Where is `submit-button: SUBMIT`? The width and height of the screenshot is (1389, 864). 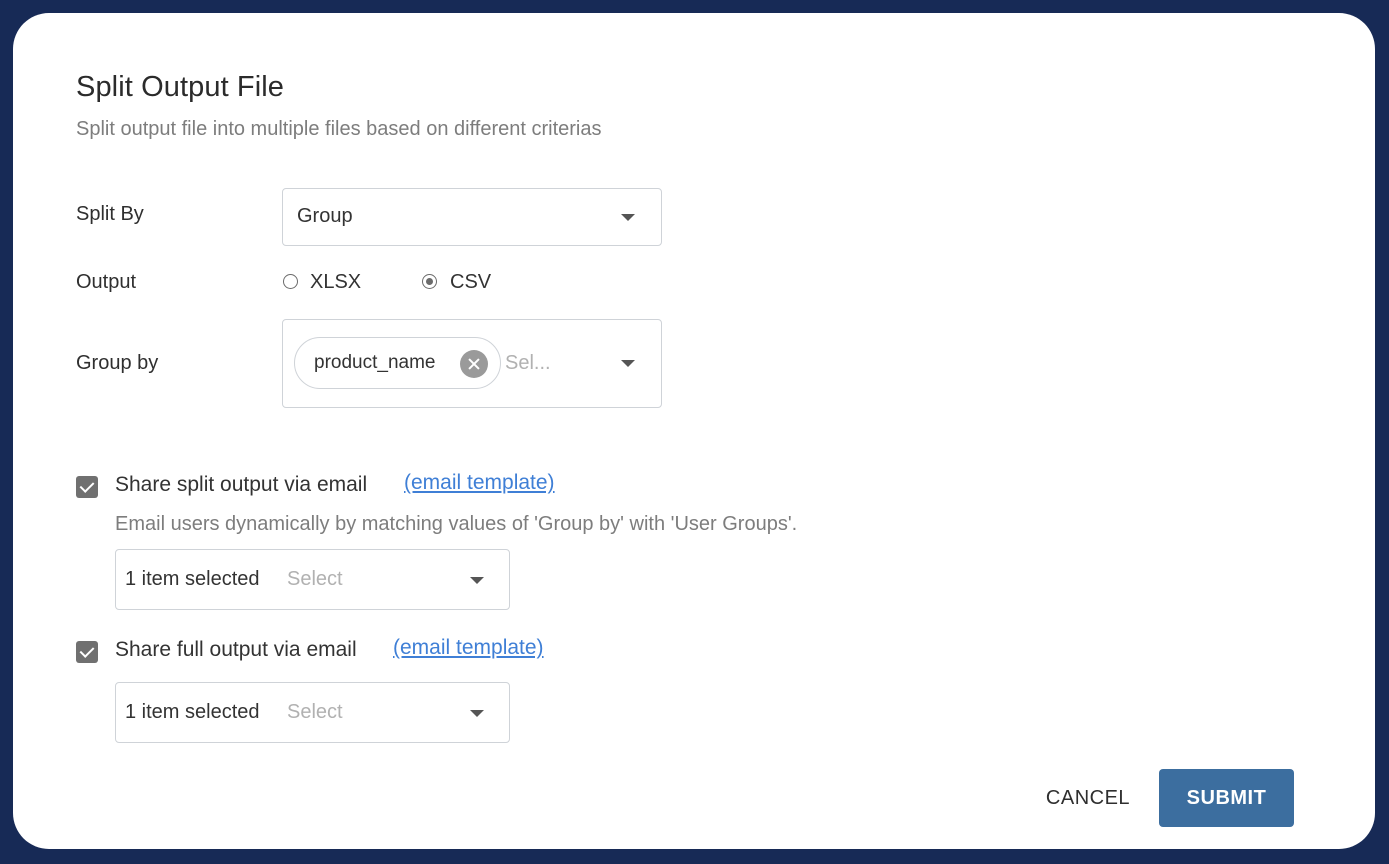 submit-button: SUBMIT is located at coordinates (1226, 798).